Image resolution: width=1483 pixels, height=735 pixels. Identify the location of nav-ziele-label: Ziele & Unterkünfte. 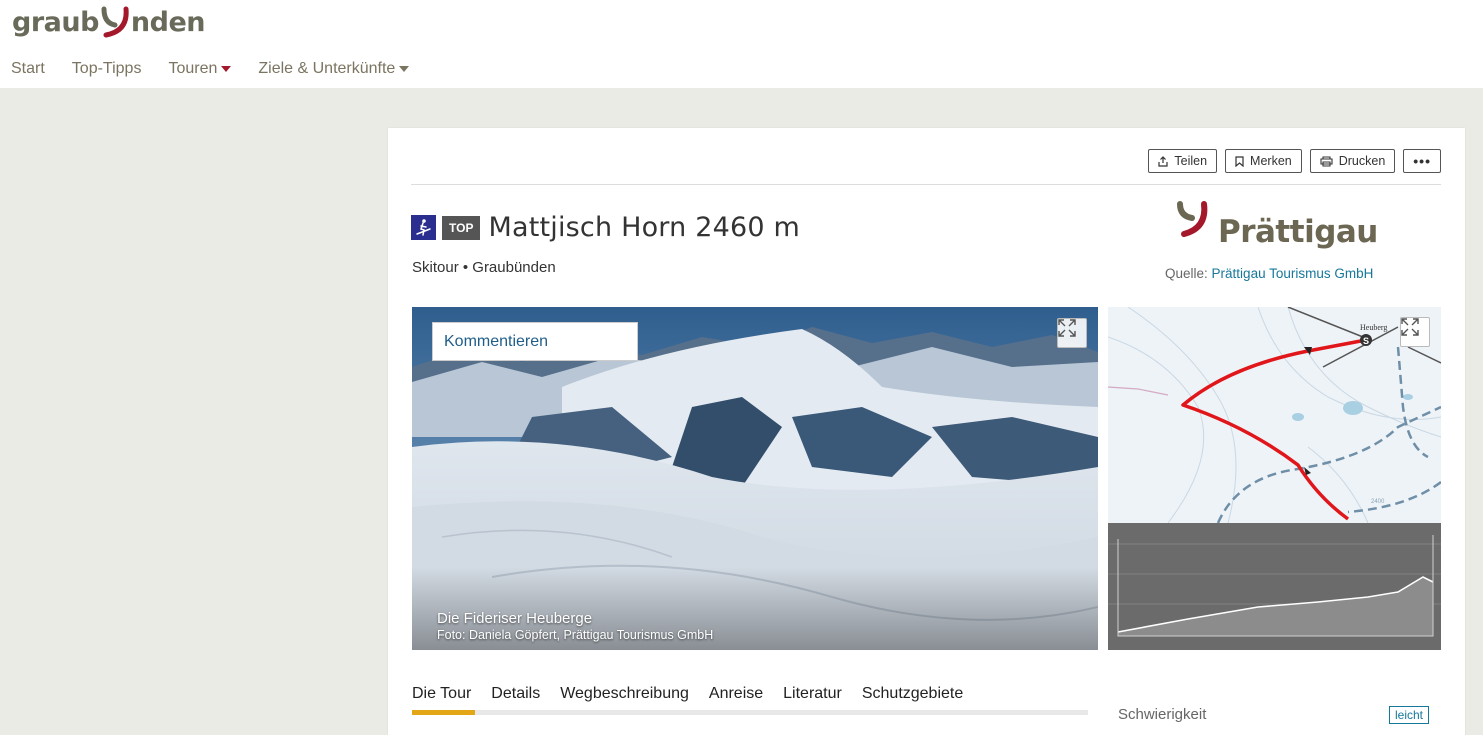
(327, 68).